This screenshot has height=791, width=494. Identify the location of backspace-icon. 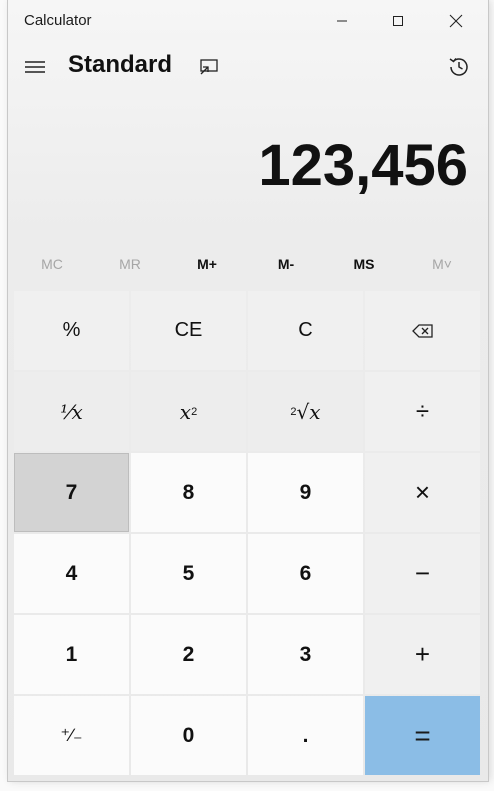
(422, 330).